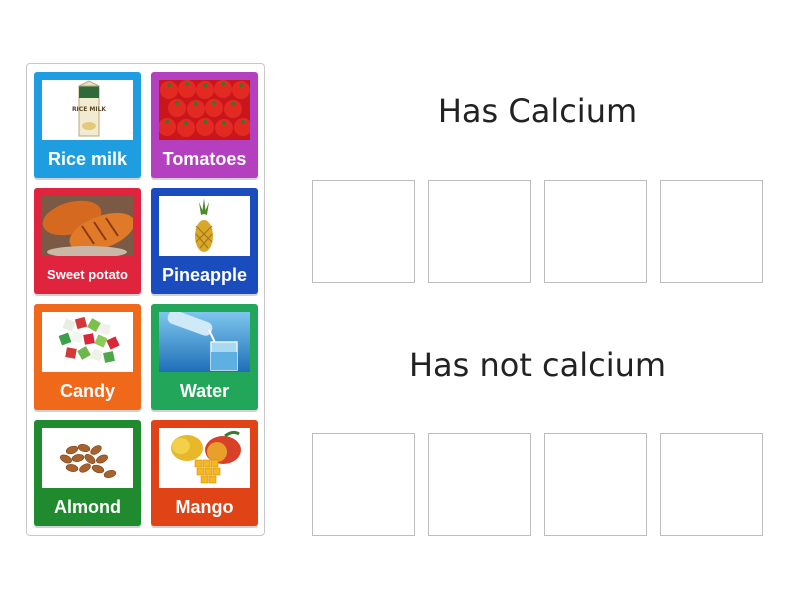  Describe the element at coordinates (204, 159) in the screenshot. I see `card-label: Tomatoes` at that location.